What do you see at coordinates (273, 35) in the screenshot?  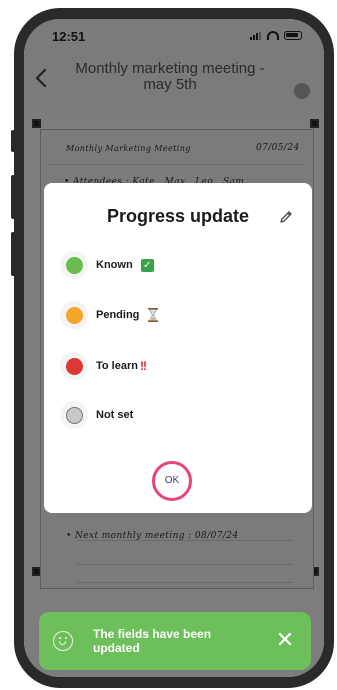 I see `wifi-icon` at bounding box center [273, 35].